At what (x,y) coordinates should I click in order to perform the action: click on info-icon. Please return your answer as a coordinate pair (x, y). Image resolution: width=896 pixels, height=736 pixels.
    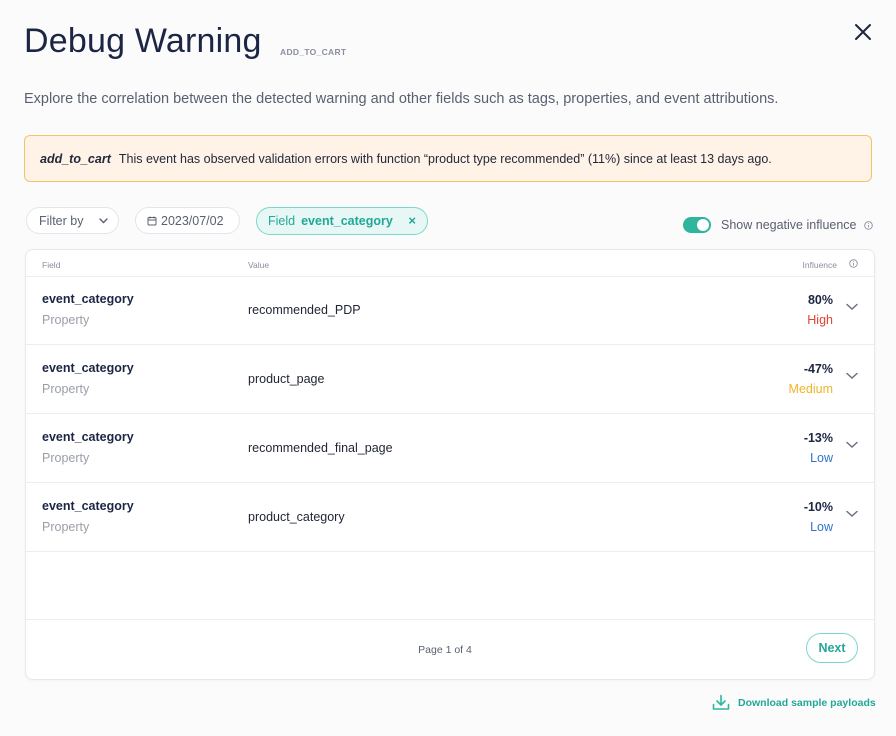
    Looking at the image, I should click on (868, 225).